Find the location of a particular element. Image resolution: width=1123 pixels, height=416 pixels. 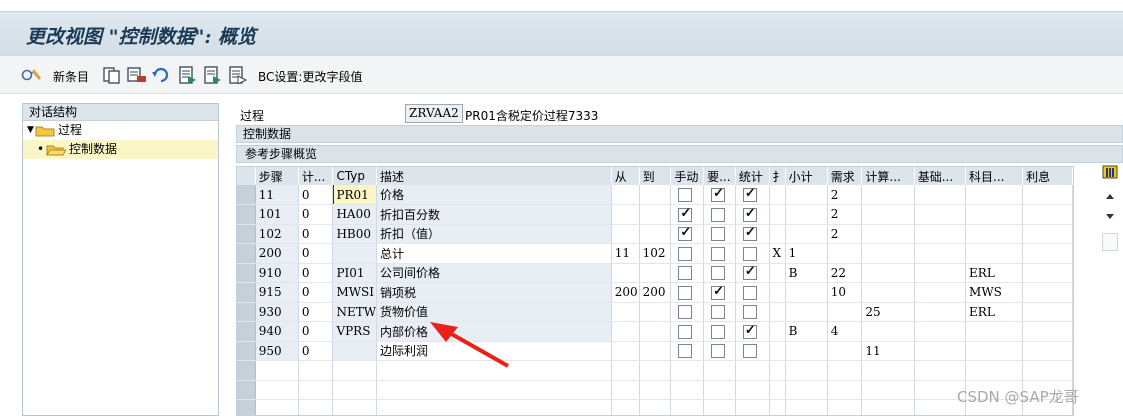

cell-calc: 11 is located at coordinates (888, 351).